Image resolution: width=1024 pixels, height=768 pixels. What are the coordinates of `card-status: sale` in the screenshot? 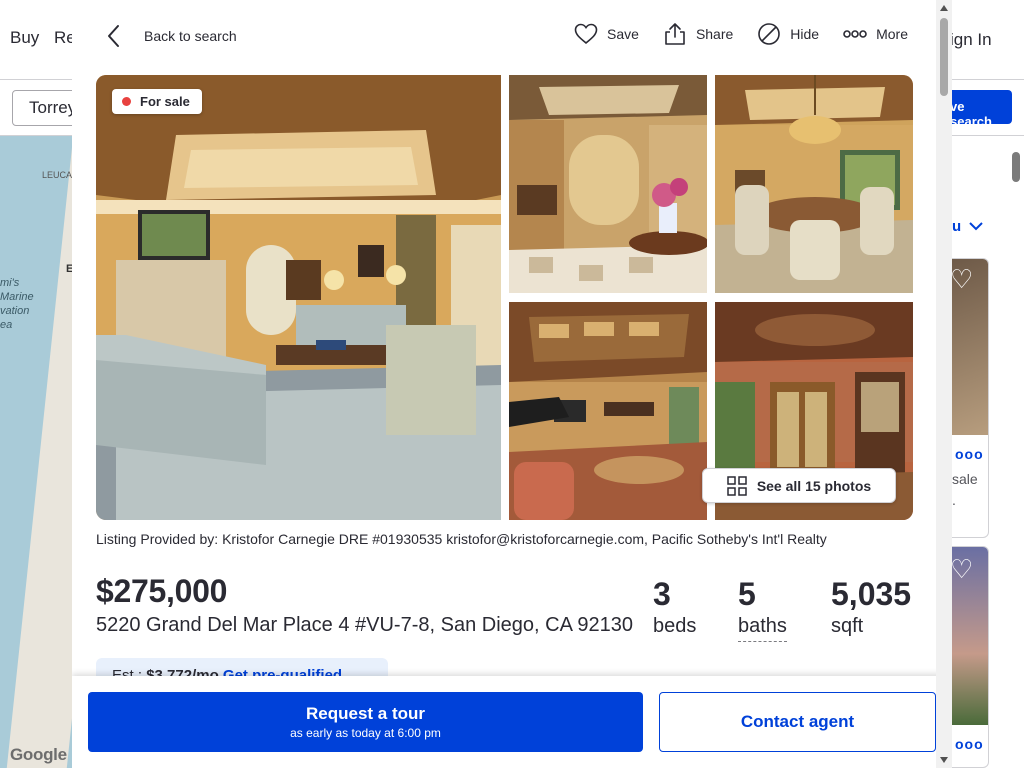 It's located at (965, 479).